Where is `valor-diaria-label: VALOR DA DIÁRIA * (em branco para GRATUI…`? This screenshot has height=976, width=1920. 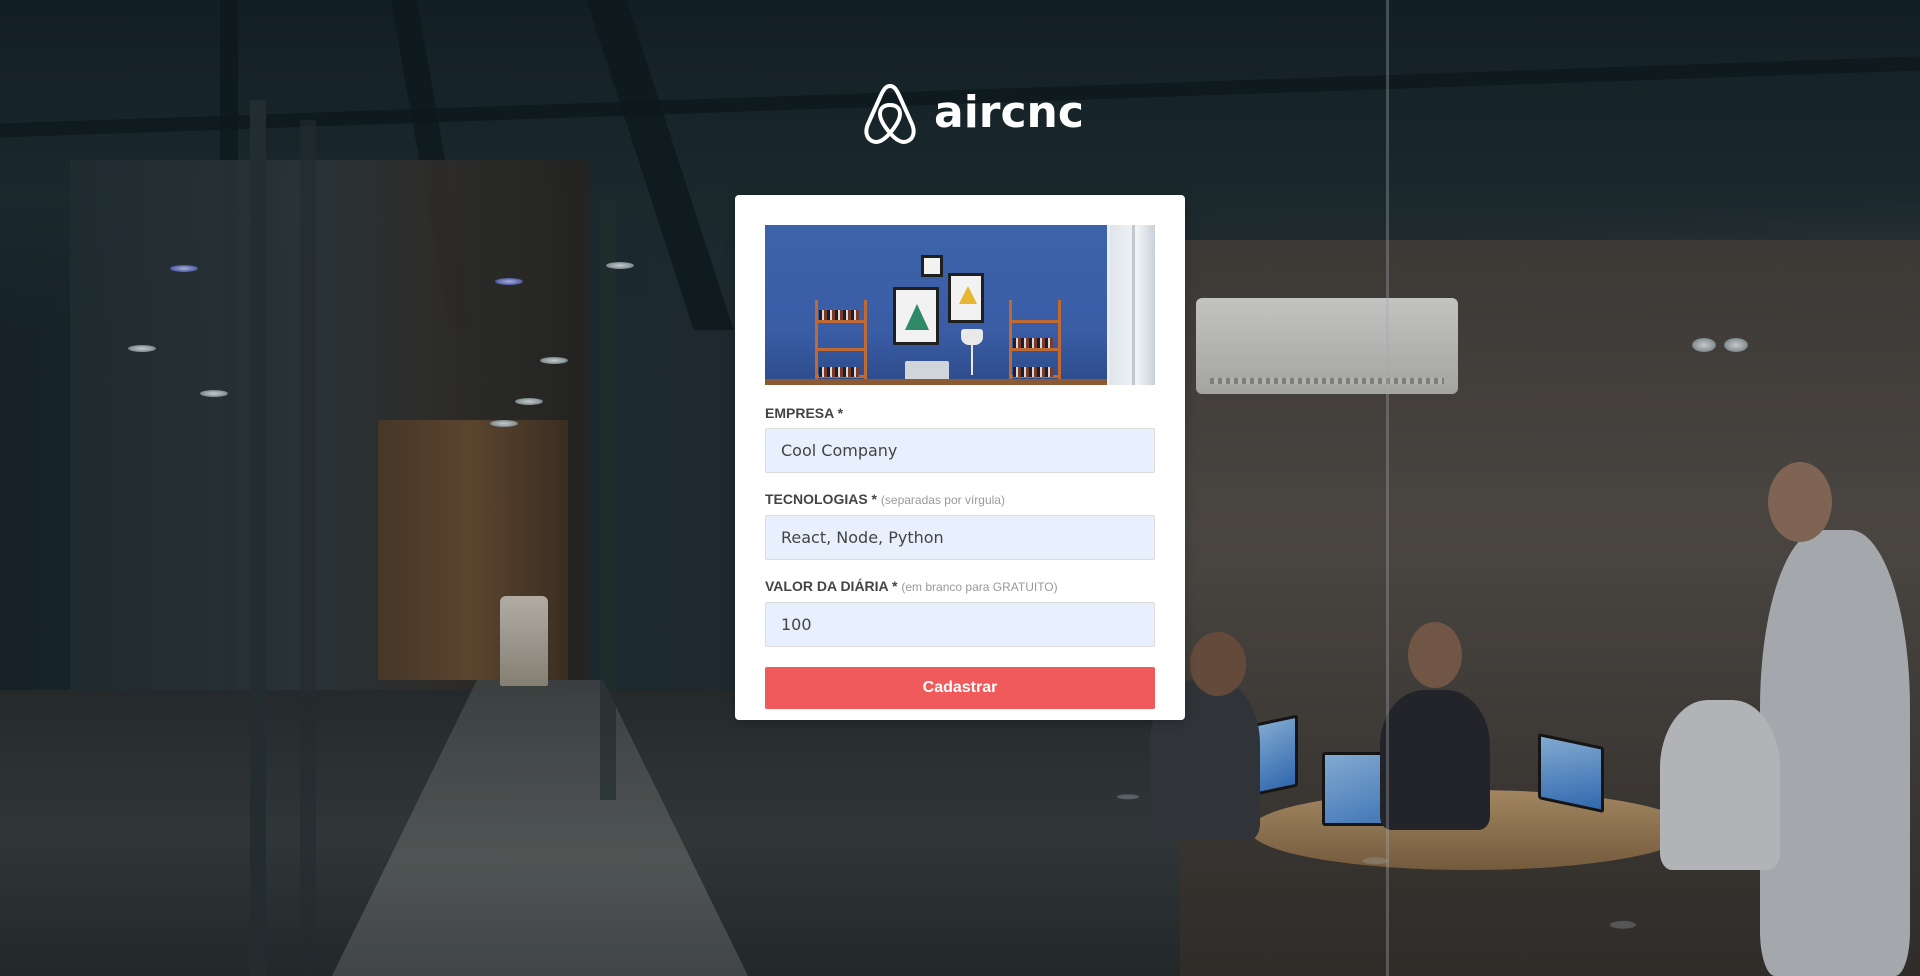 valor-diaria-label: VALOR DA DIÁRIA * (em branco para GRATUI… is located at coordinates (960, 586).